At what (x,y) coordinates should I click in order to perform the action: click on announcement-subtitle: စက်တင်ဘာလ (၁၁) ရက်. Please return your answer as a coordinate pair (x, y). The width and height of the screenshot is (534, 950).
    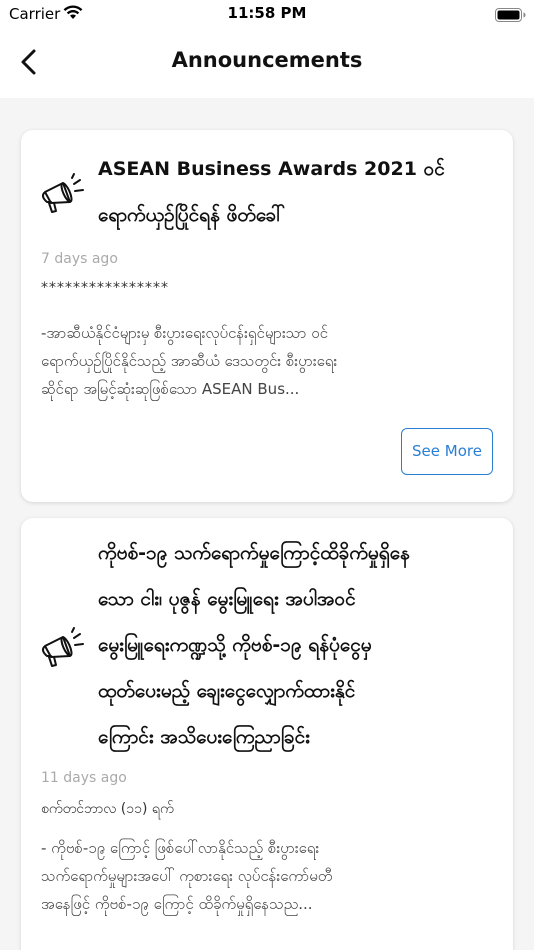
    Looking at the image, I should click on (107, 809).